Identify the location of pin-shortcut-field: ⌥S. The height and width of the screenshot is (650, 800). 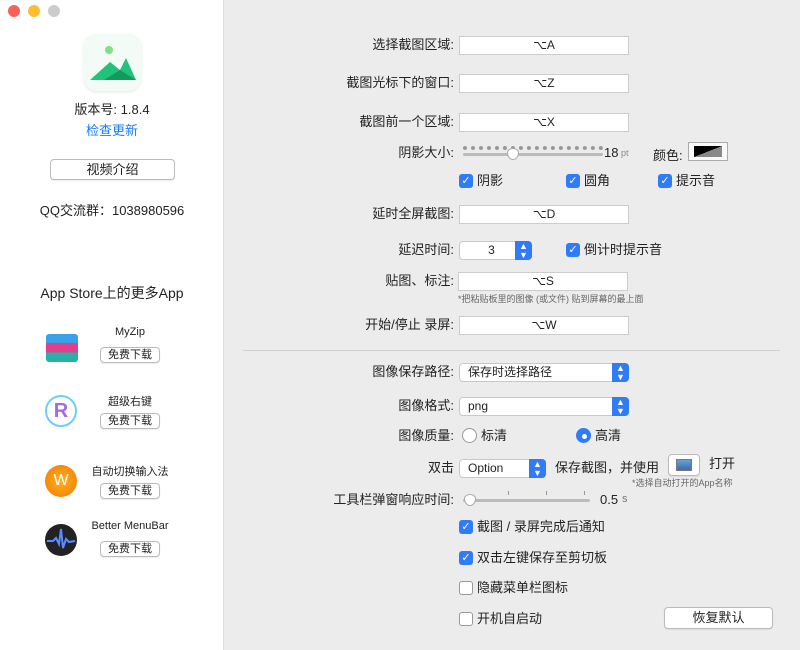
(543, 281).